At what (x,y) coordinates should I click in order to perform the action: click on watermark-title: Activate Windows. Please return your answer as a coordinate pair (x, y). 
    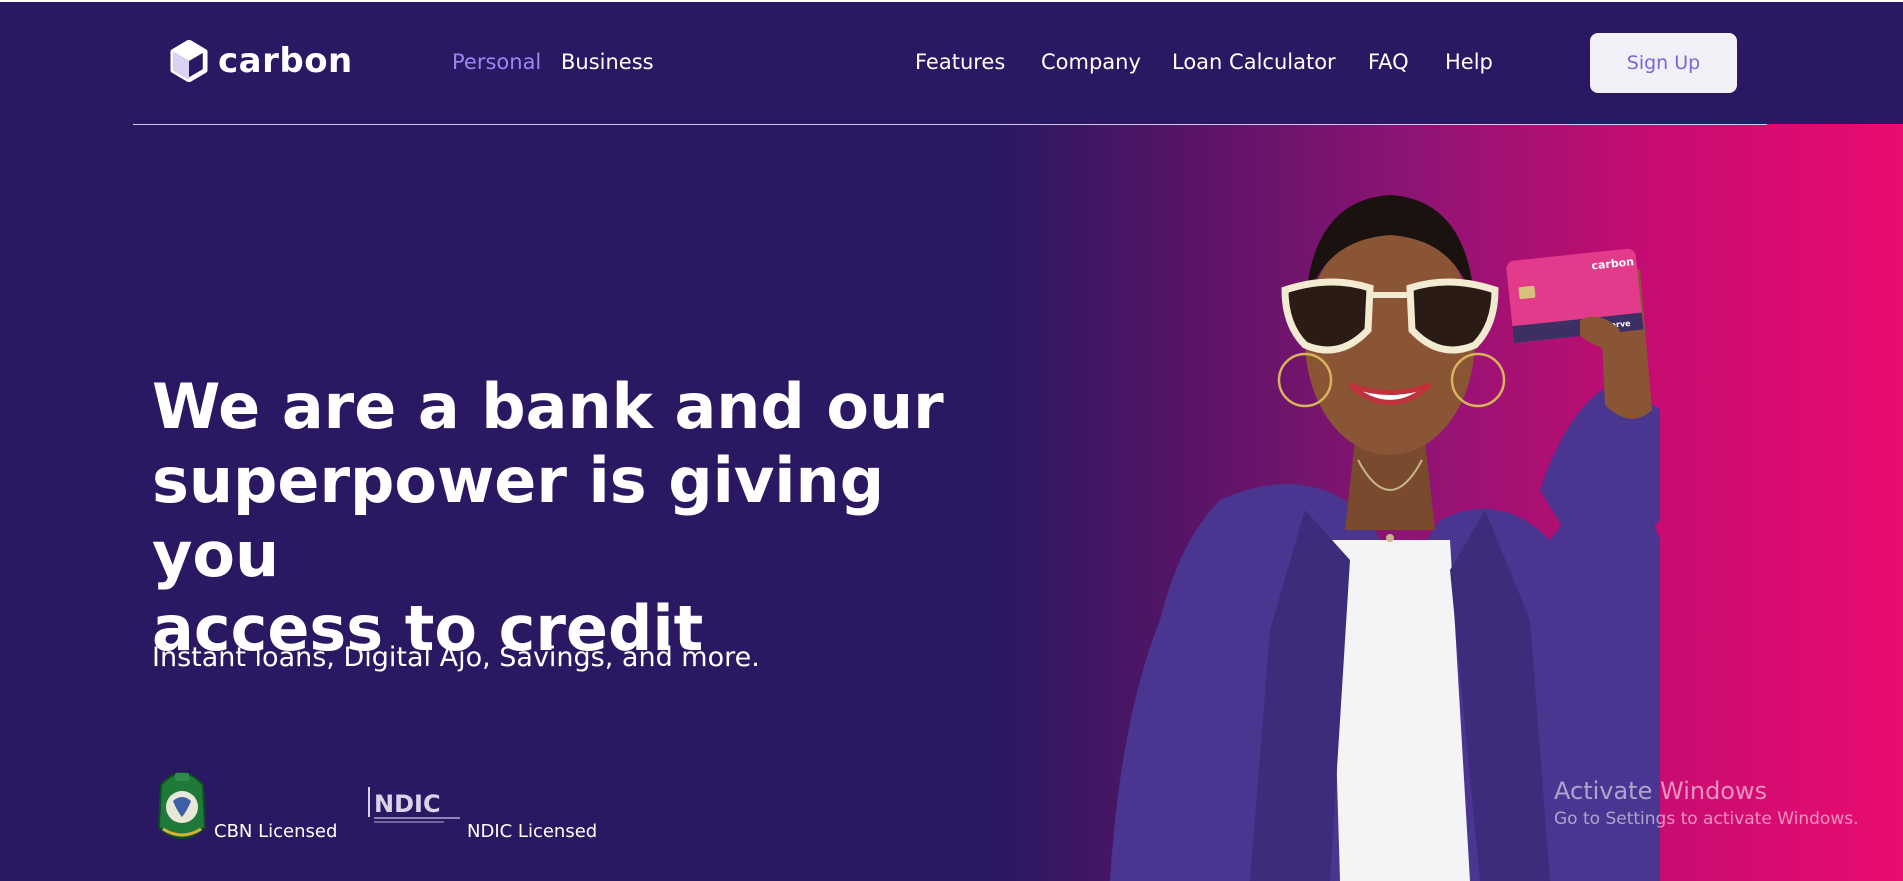
    Looking at the image, I should click on (1661, 791).